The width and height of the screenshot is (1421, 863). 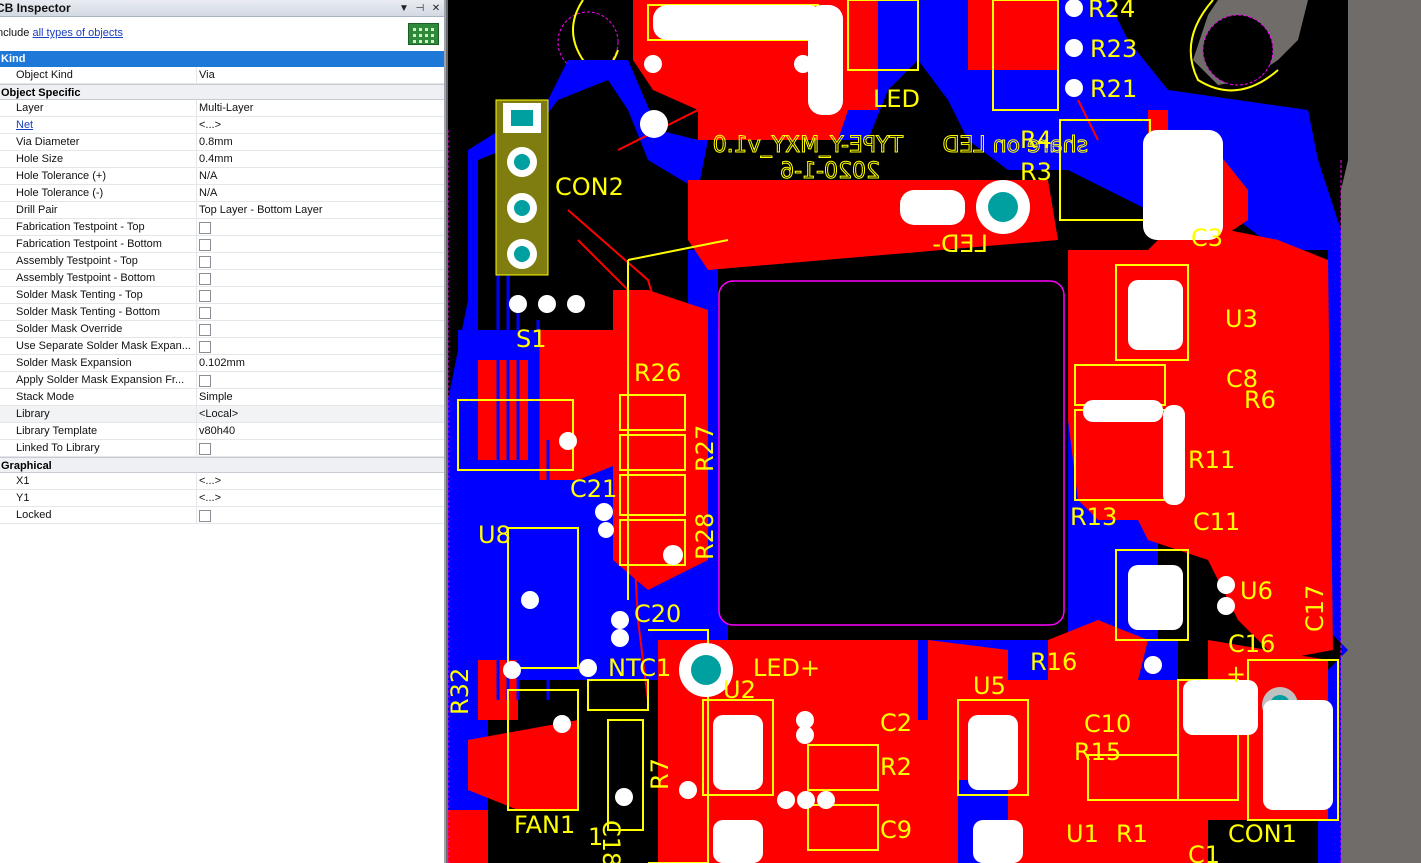 I want to click on property-row: Stack Mode Simple, so click(x=222, y=397).